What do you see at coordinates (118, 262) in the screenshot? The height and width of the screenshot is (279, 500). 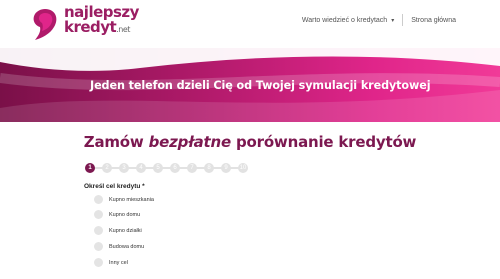 I see `option-label: Inny cel` at bounding box center [118, 262].